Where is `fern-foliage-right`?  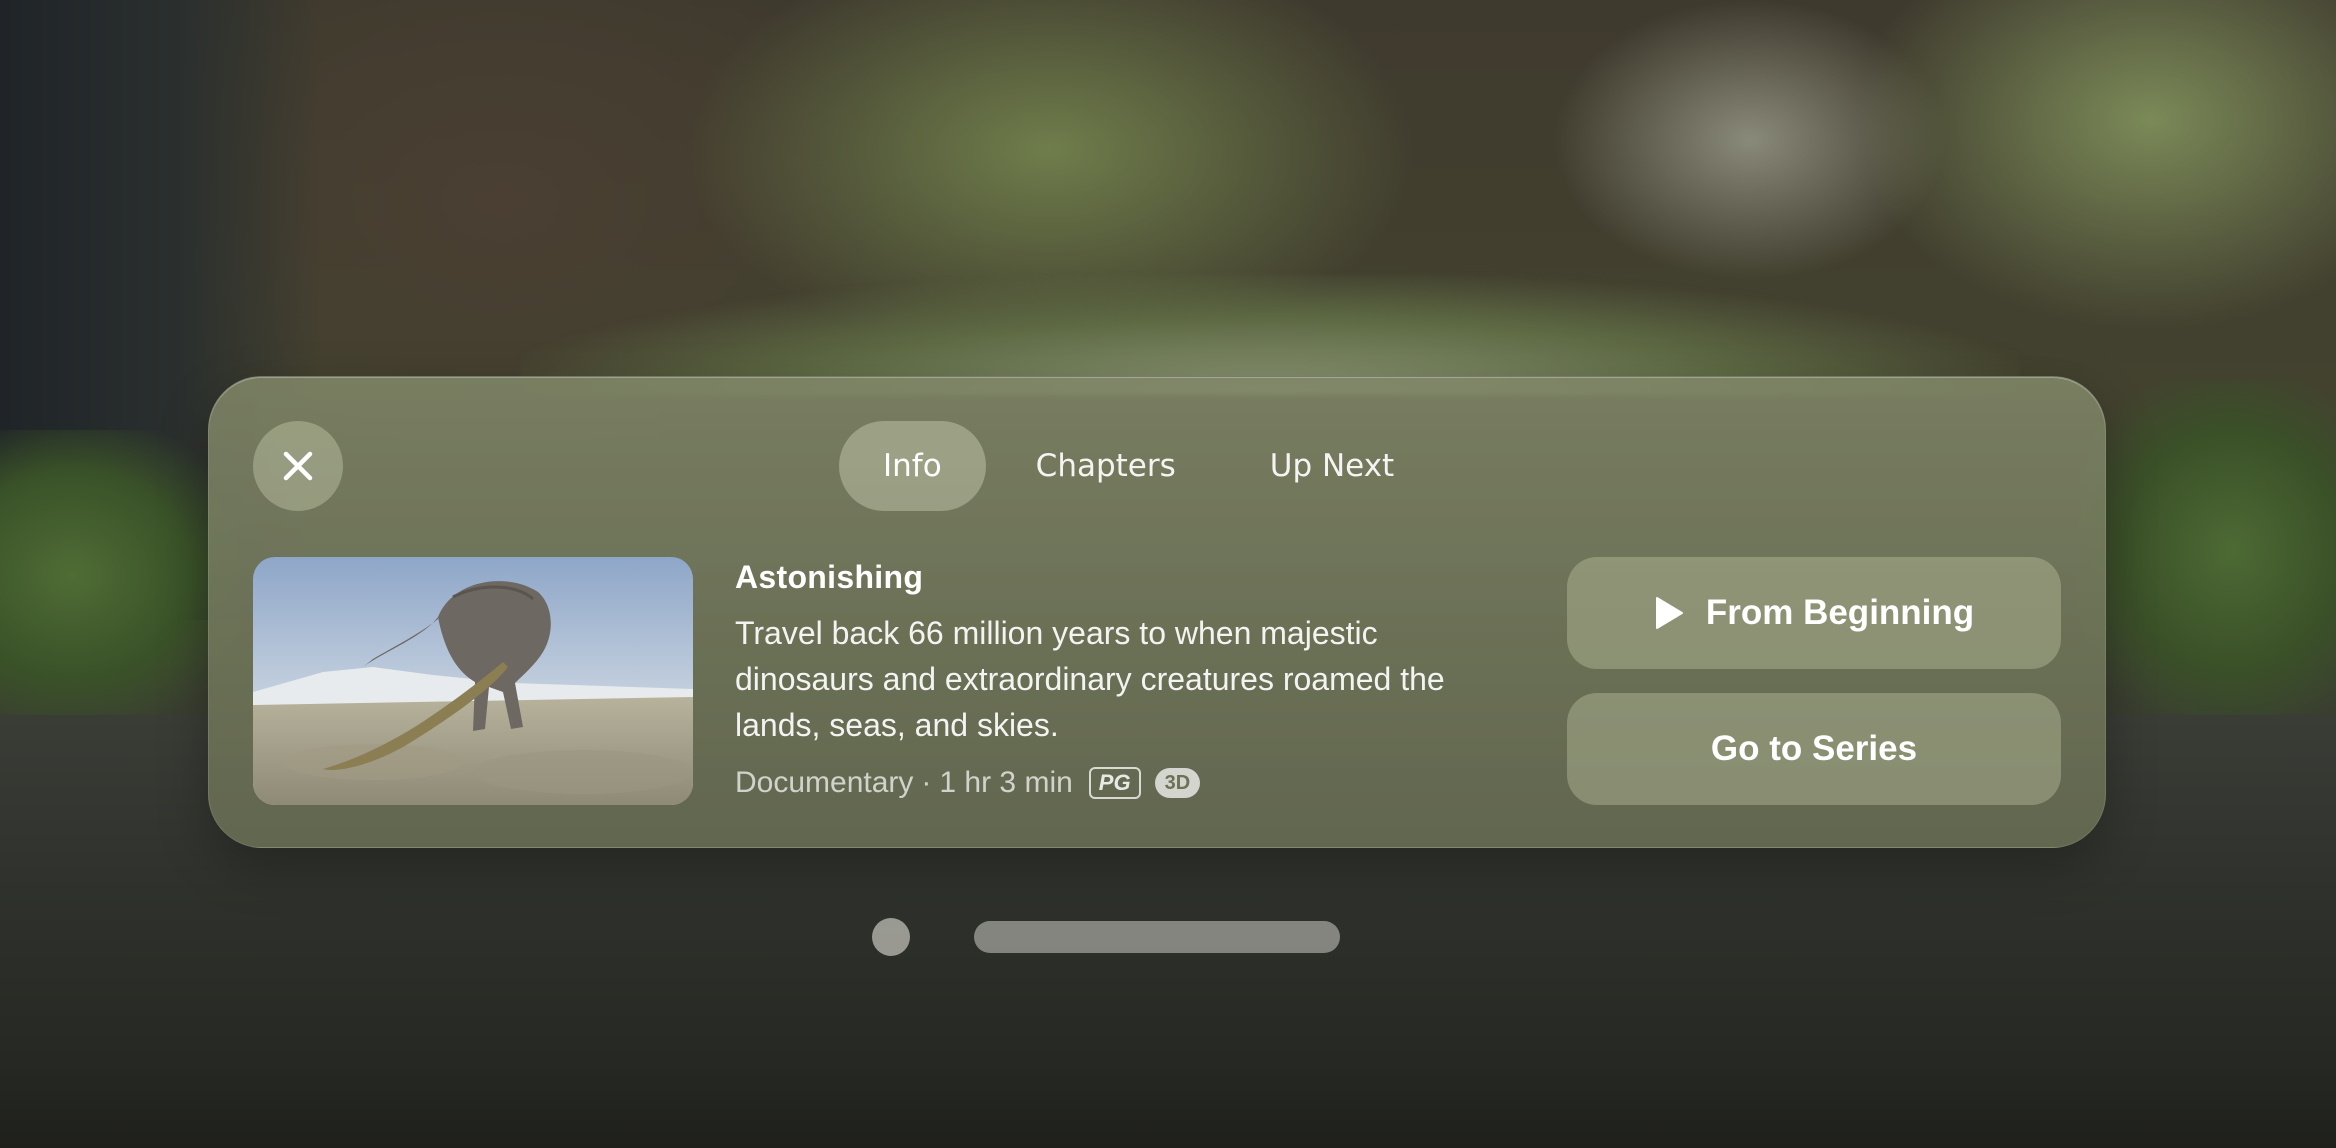
fern-foliage-right is located at coordinates (2206, 550).